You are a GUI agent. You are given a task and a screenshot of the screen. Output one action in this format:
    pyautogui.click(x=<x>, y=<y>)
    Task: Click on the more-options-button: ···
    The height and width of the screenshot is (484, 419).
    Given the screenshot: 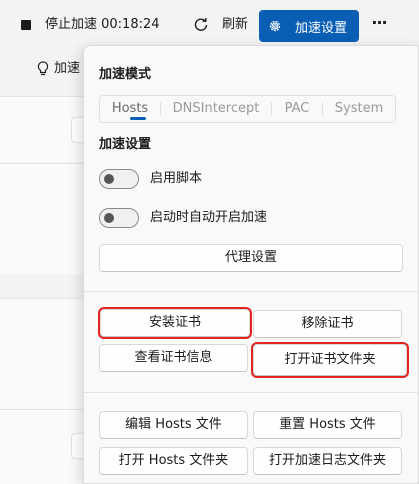 What is the action you would take?
    pyautogui.click(x=379, y=23)
    